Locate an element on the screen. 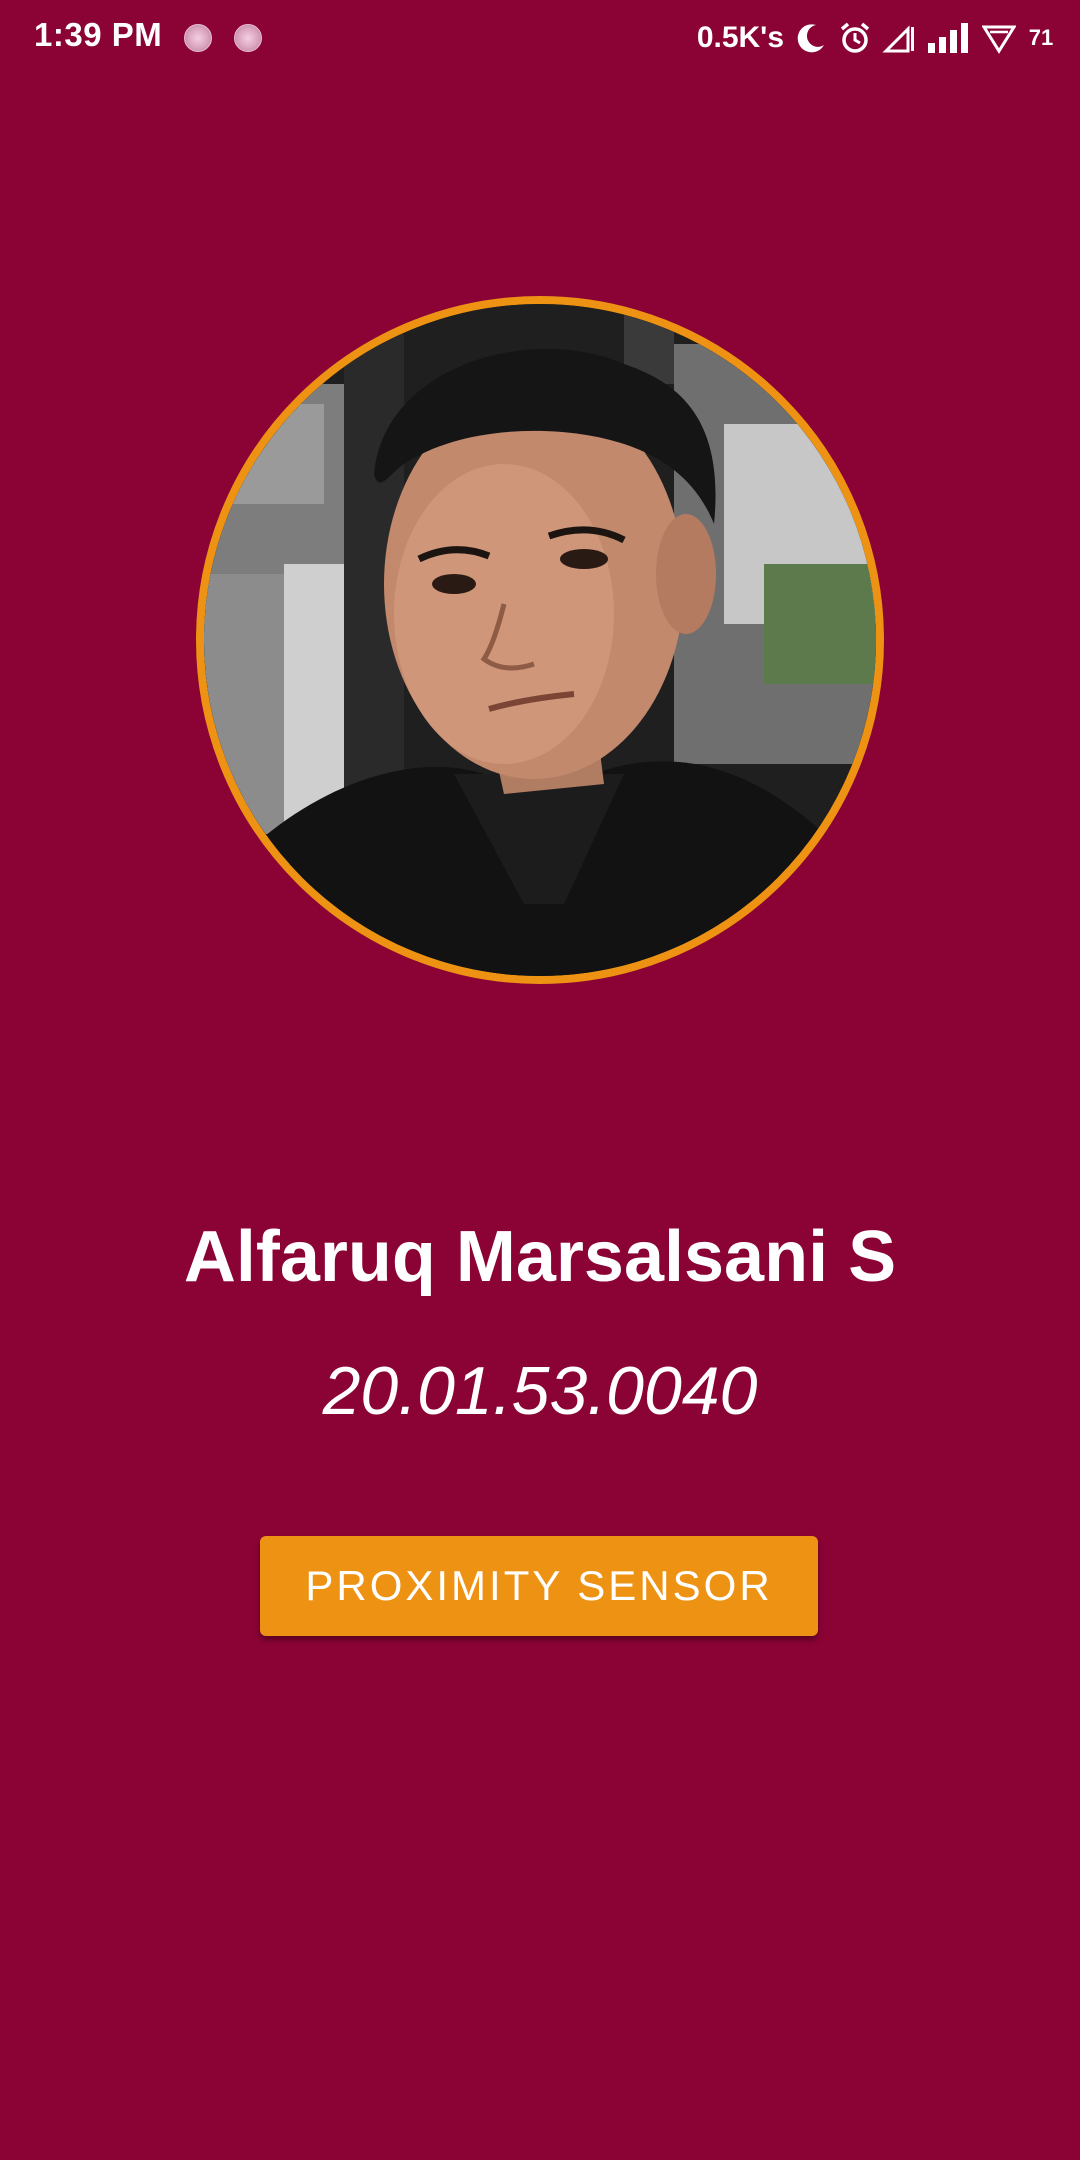  status-time: 1:39 PM is located at coordinates (98, 34).